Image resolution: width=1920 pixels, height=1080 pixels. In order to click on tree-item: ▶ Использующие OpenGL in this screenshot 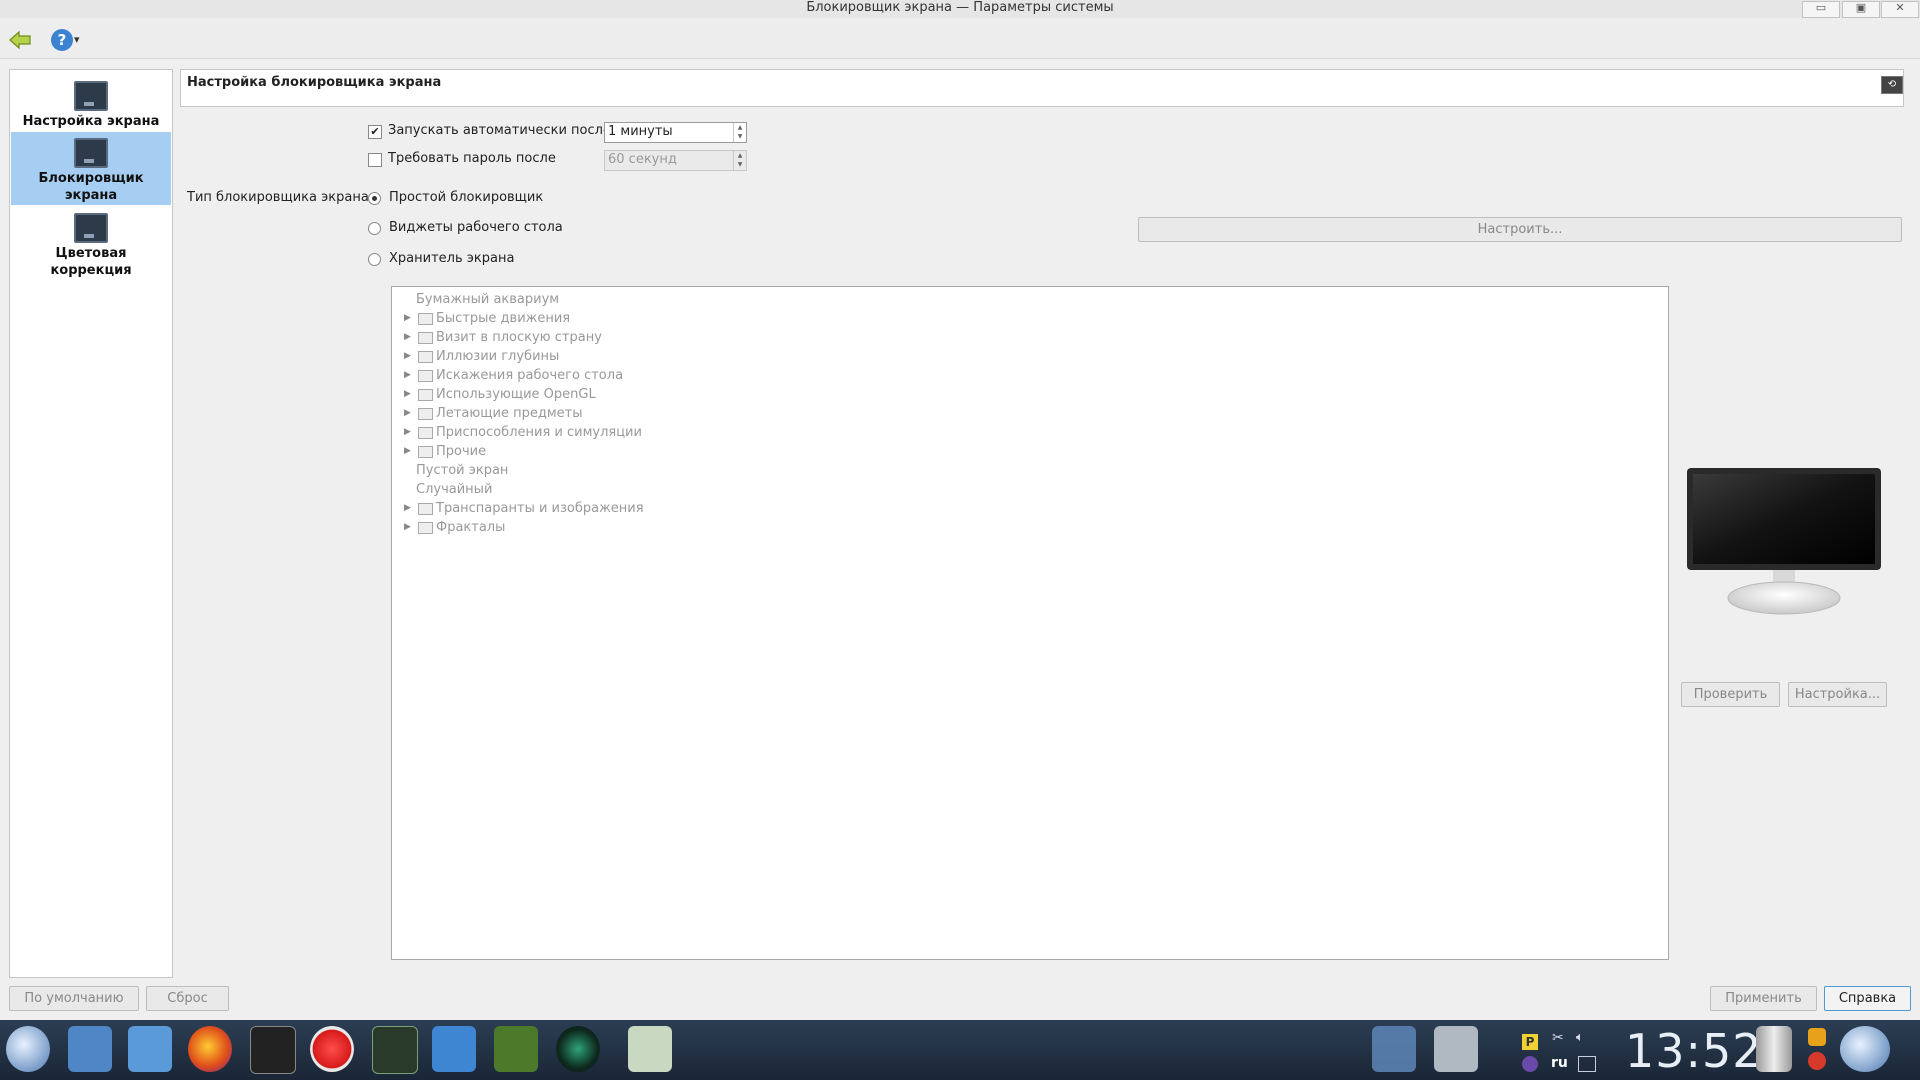, I will do `click(704, 394)`.